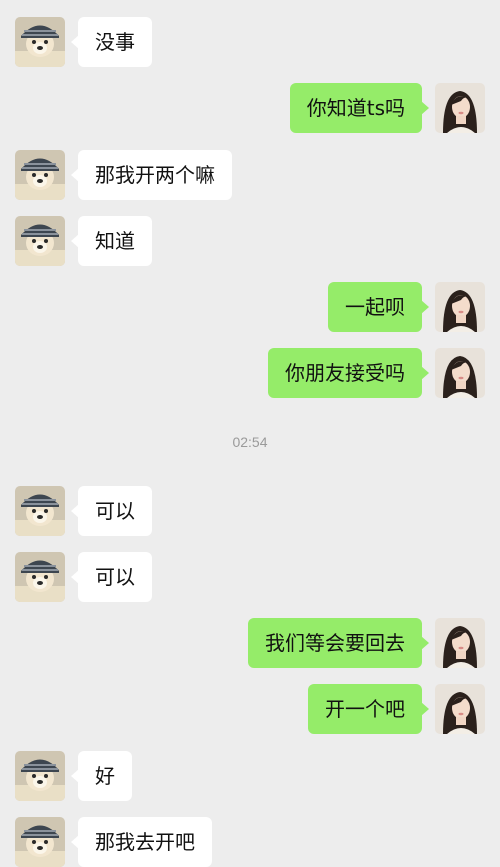 This screenshot has height=867, width=500. I want to click on message-bubble: 一起呗, so click(378, 307).